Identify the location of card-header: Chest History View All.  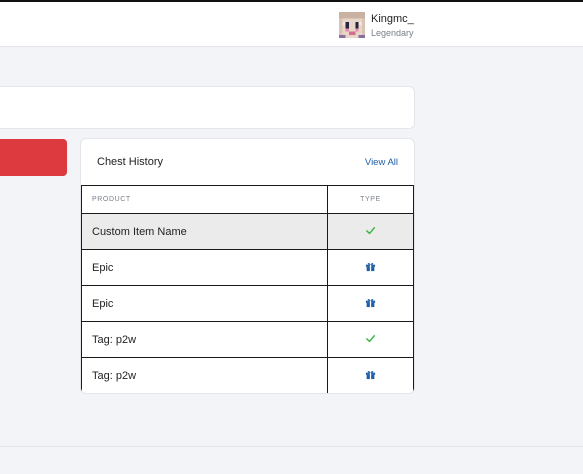
(247, 162).